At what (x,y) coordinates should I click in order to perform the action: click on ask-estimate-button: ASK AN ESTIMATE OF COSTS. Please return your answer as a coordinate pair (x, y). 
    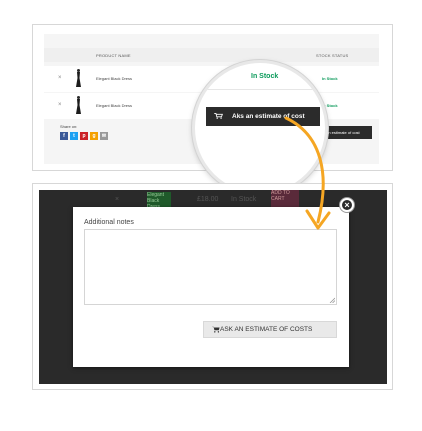
    Looking at the image, I should click on (270, 329).